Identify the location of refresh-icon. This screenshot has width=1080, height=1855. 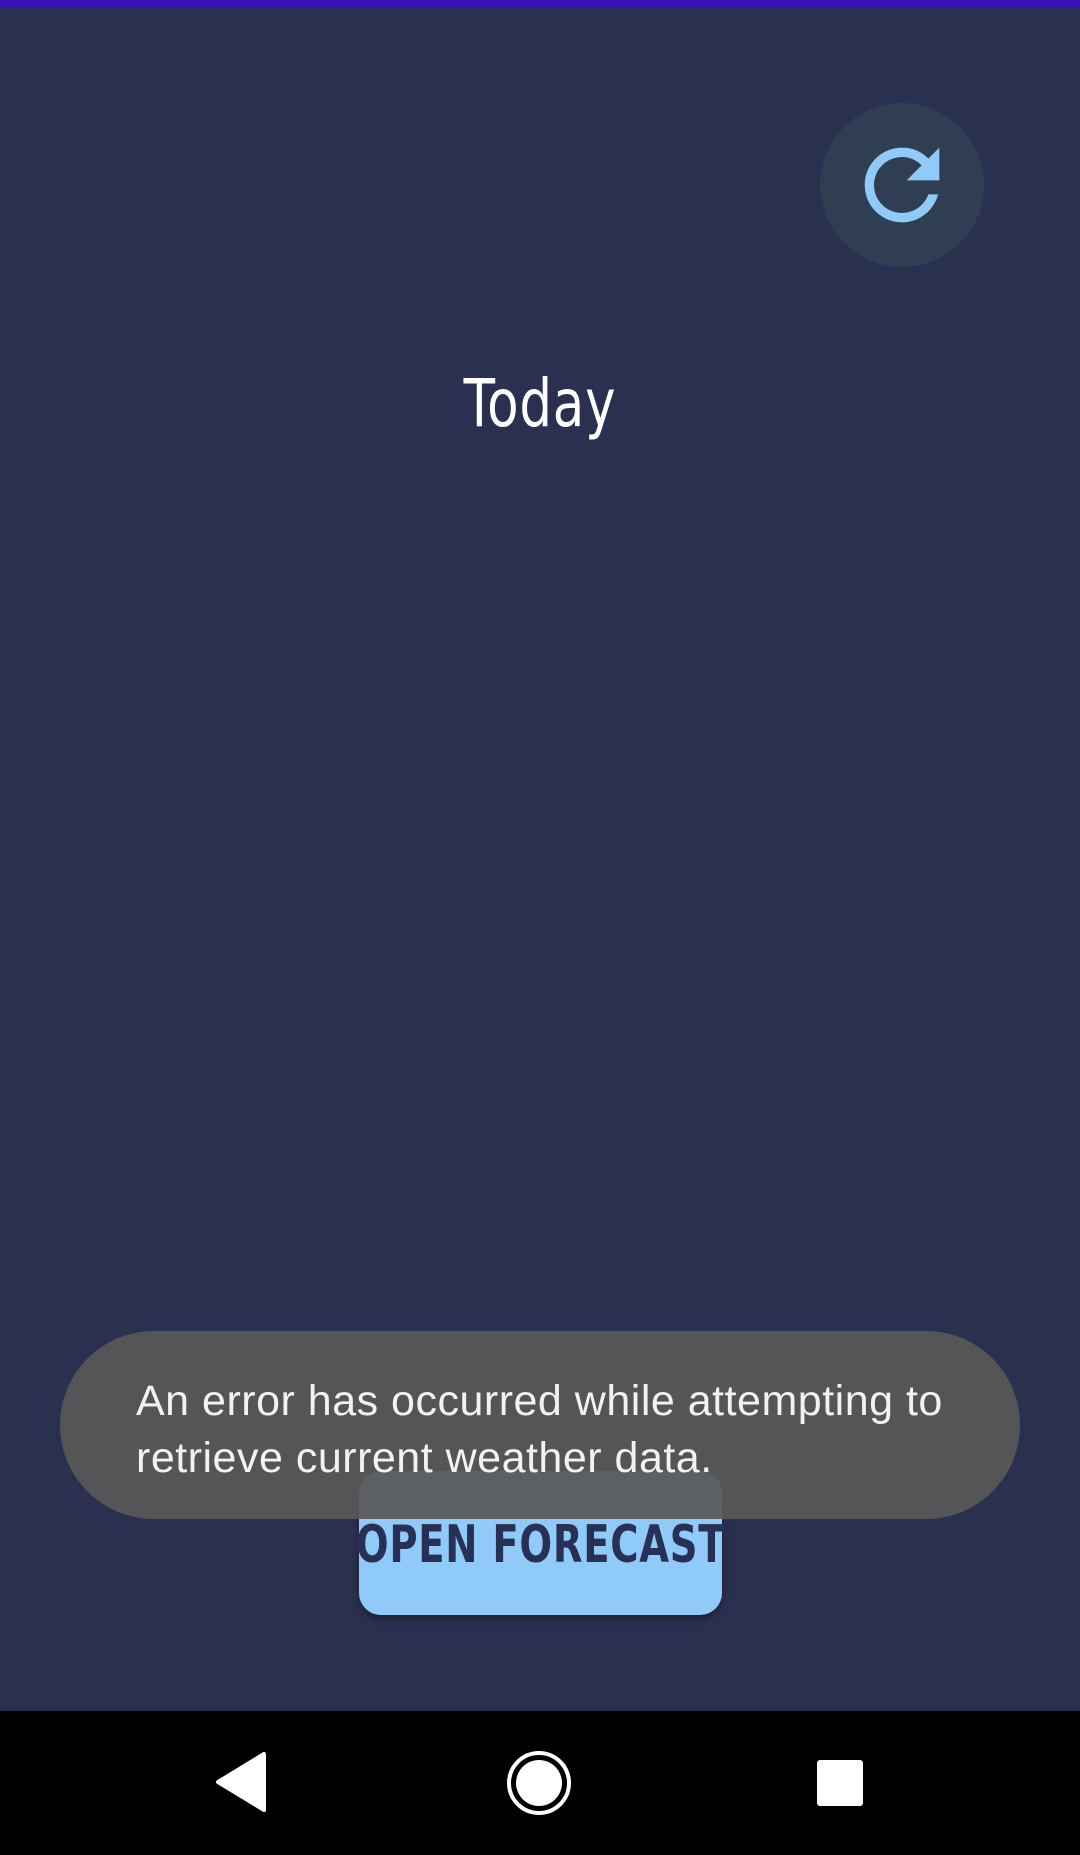
(902, 185).